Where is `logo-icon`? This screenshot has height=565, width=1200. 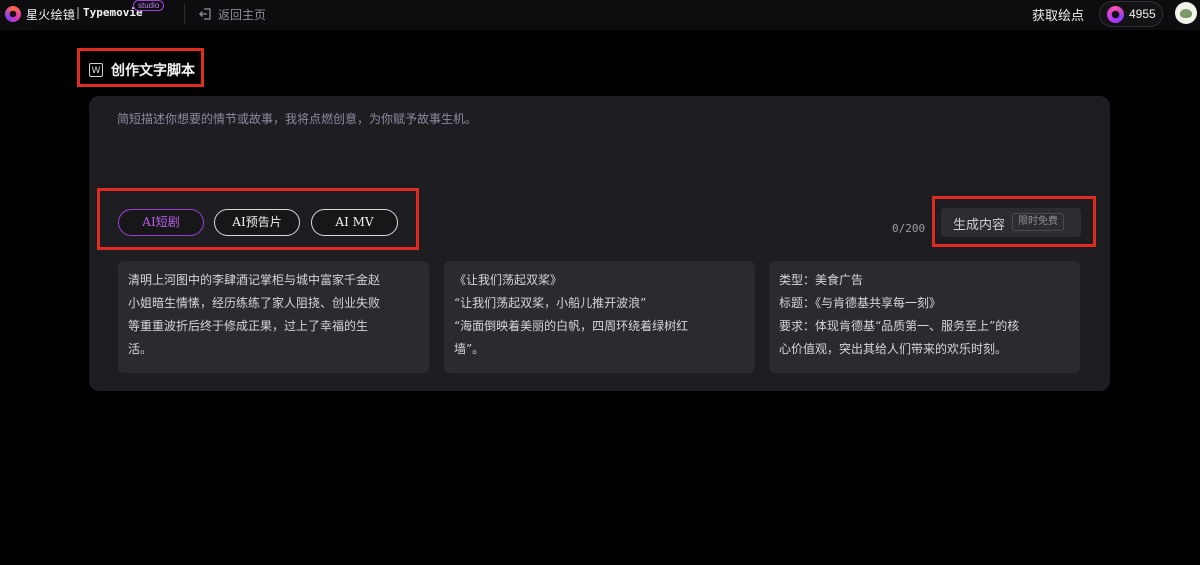 logo-icon is located at coordinates (13, 14).